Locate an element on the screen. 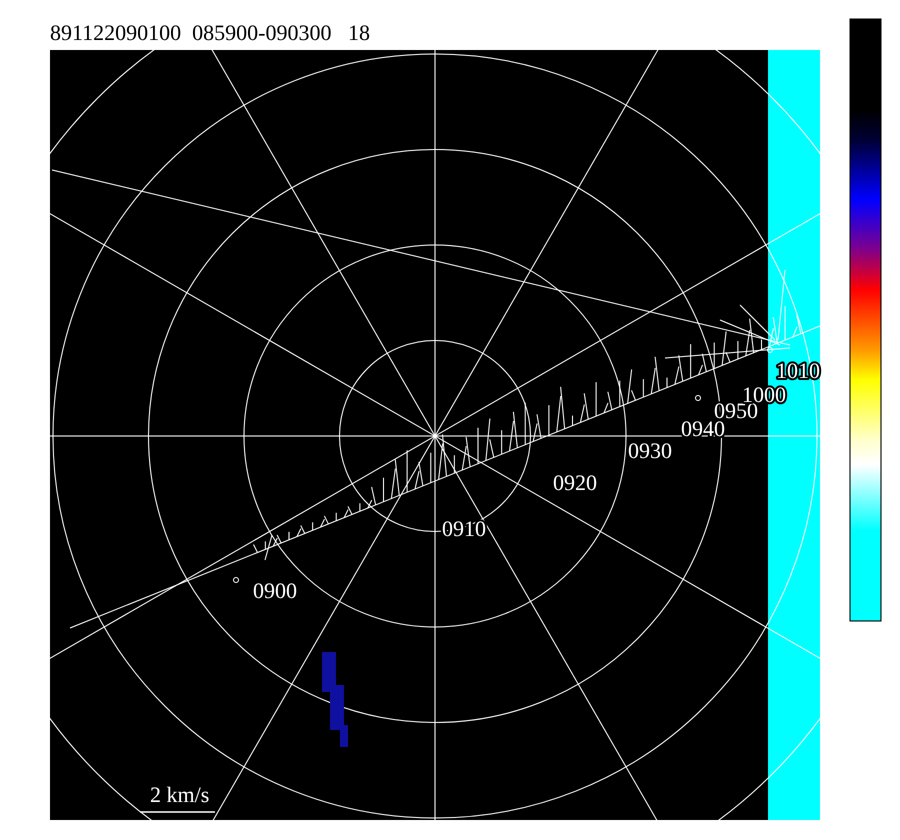 The image size is (900, 840). scale-label: 2 km/s is located at coordinates (180, 794).